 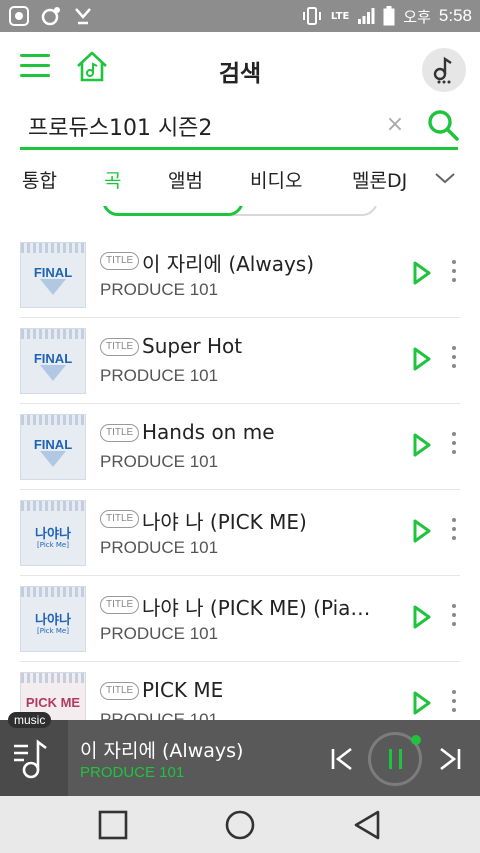 I want to click on system-nav-bar, so click(x=240, y=824).